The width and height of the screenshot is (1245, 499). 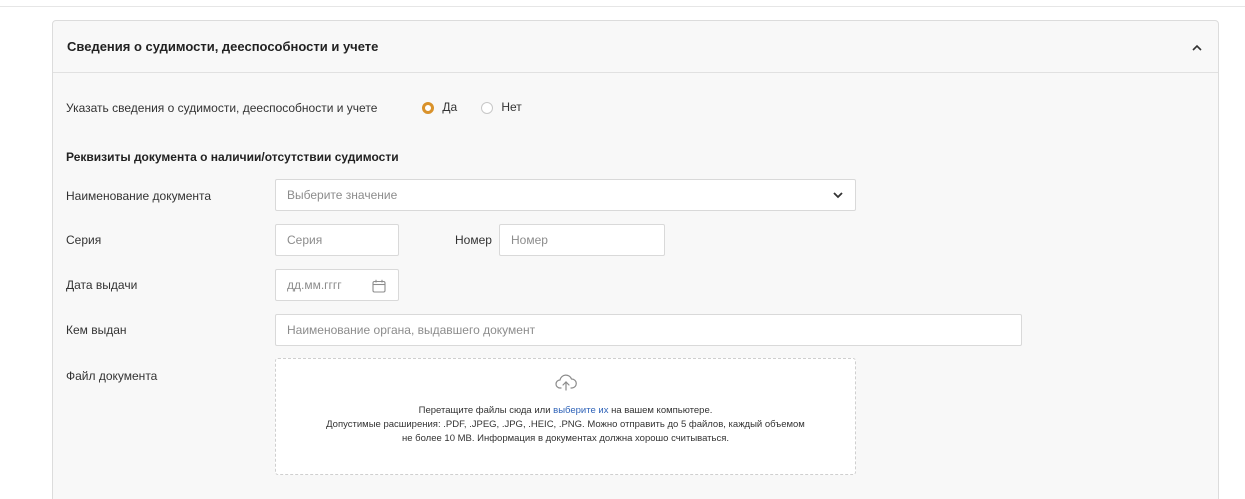 What do you see at coordinates (1197, 48) in the screenshot?
I see `chevron-up-icon` at bounding box center [1197, 48].